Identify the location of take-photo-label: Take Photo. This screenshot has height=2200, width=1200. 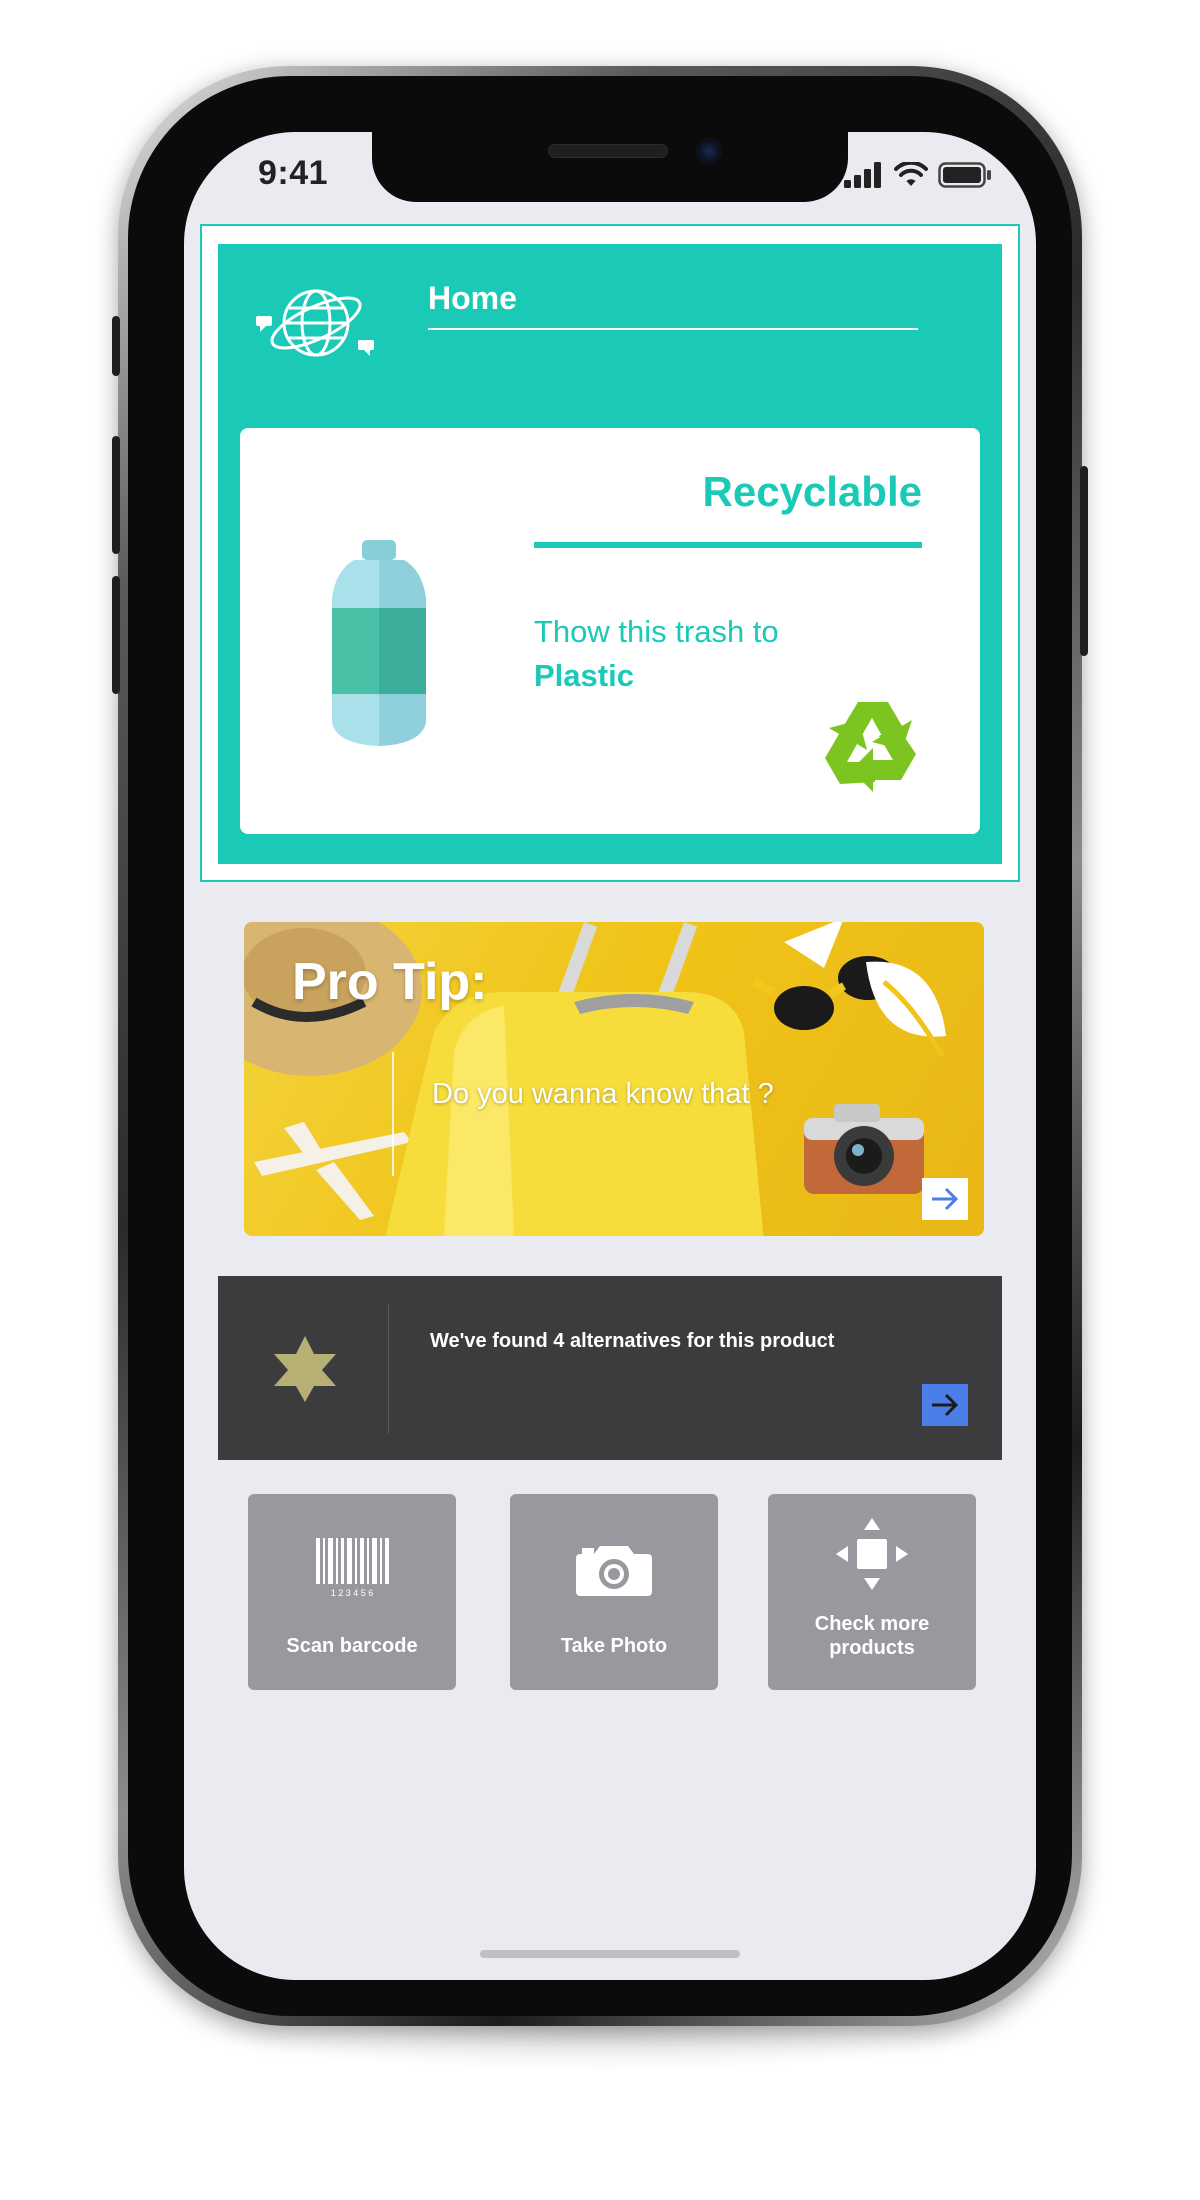
(614, 1646).